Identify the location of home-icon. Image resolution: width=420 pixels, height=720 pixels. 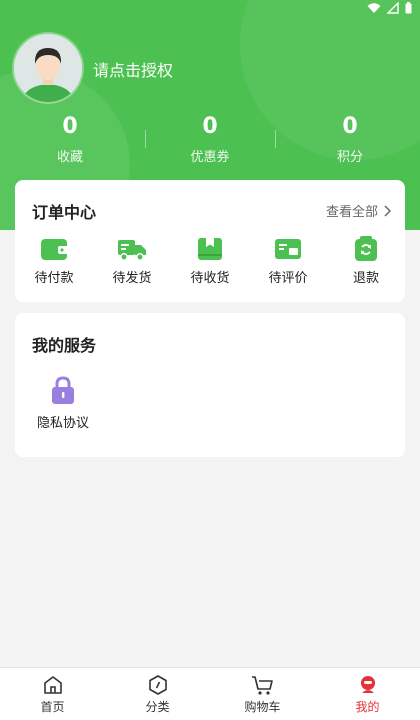
(52, 685).